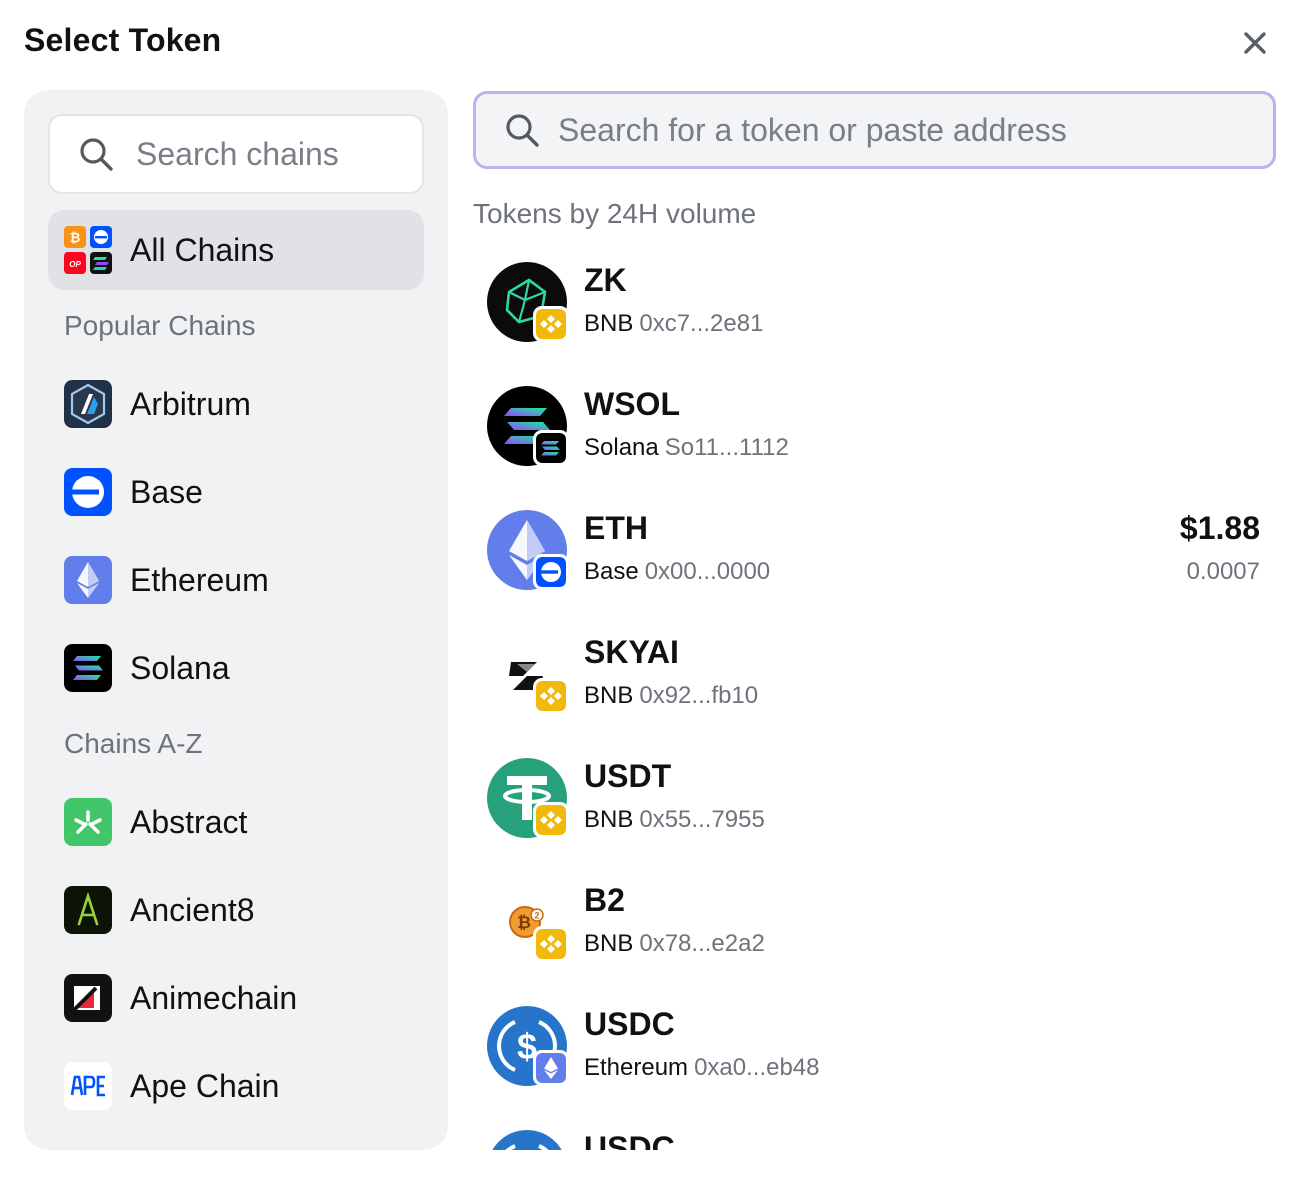 Image resolution: width=1300 pixels, height=1180 pixels. I want to click on chain-item-all-chains: ₿ OP All Chains, so click(236, 250).